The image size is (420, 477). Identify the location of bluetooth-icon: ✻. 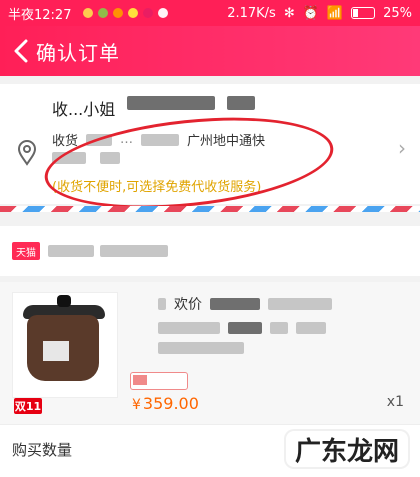
(289, 13).